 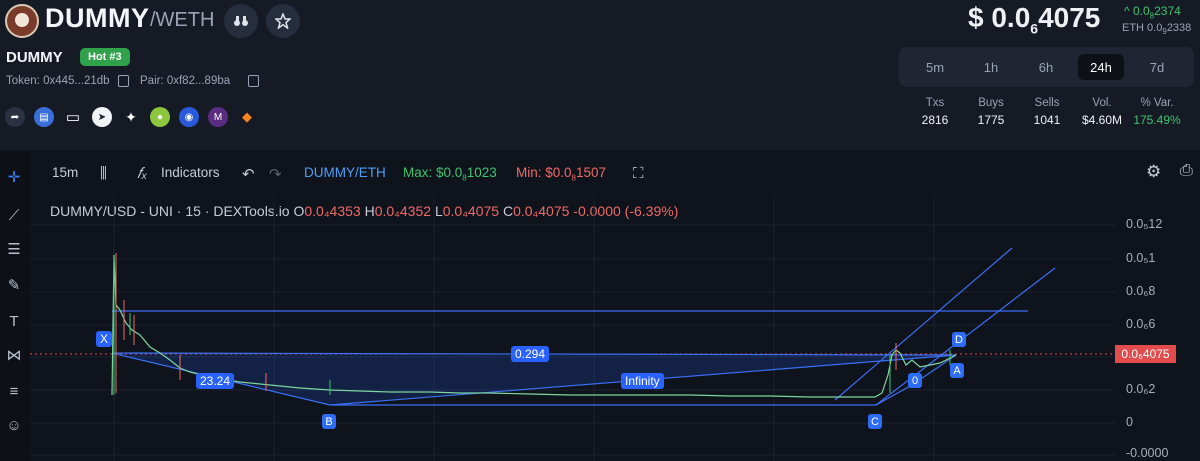 I want to click on axis-tick: 0.0₆6, so click(x=1141, y=324).